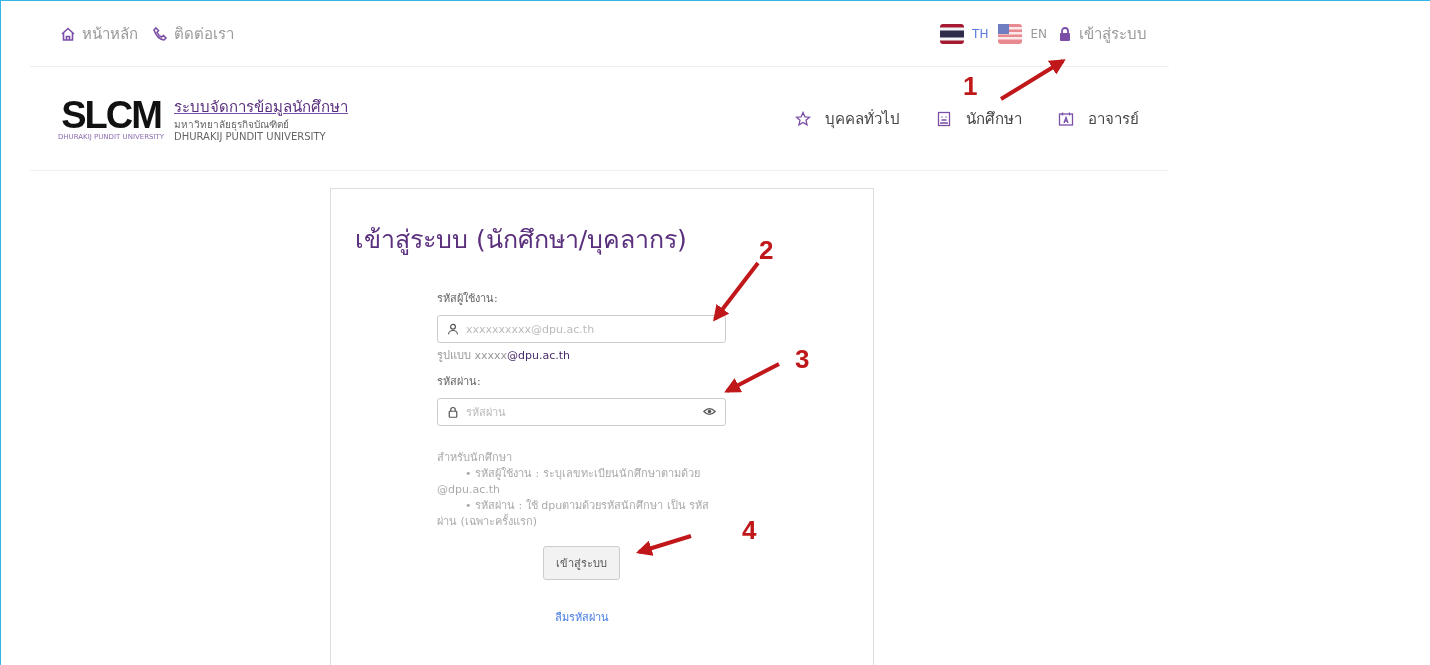 This screenshot has width=1430, height=665. Describe the element at coordinates (970, 86) in the screenshot. I see `annotation-number: 1` at that location.